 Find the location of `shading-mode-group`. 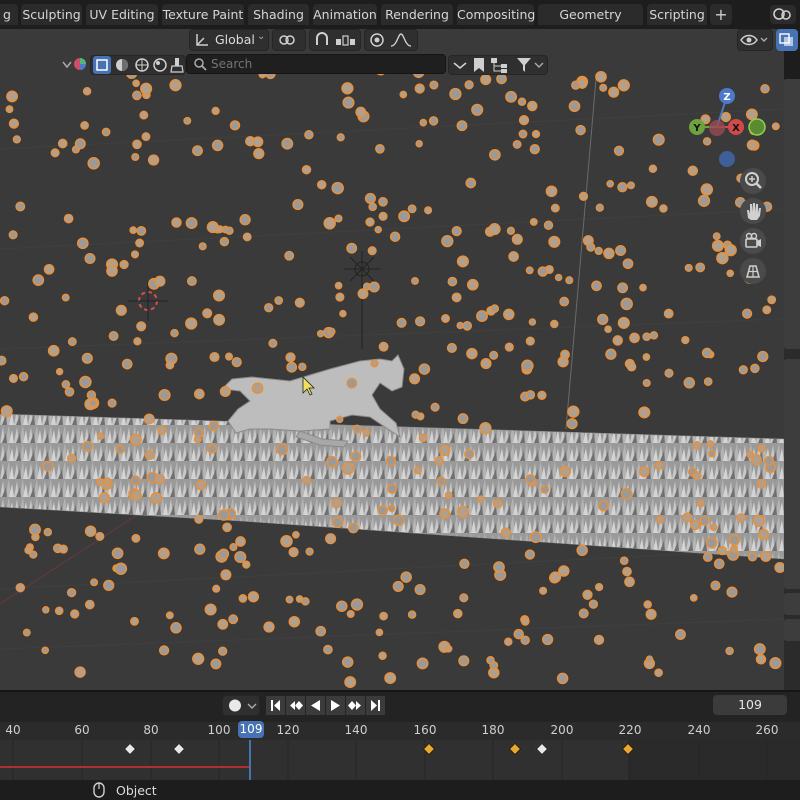

shading-mode-group is located at coordinates (138, 65).